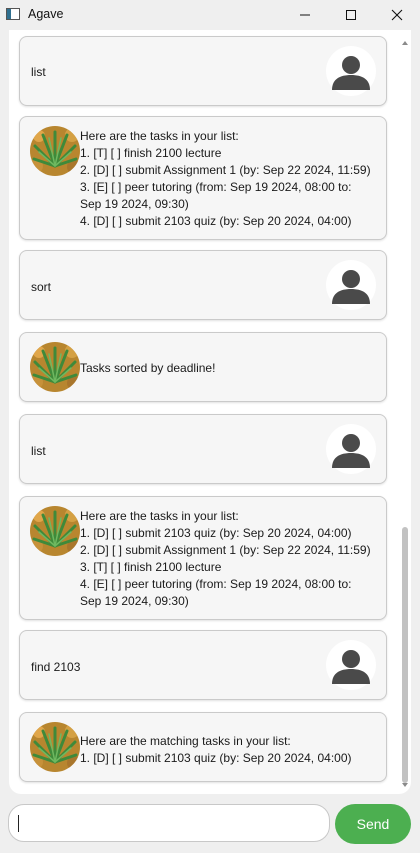  I want to click on text-caret, so click(18, 823).